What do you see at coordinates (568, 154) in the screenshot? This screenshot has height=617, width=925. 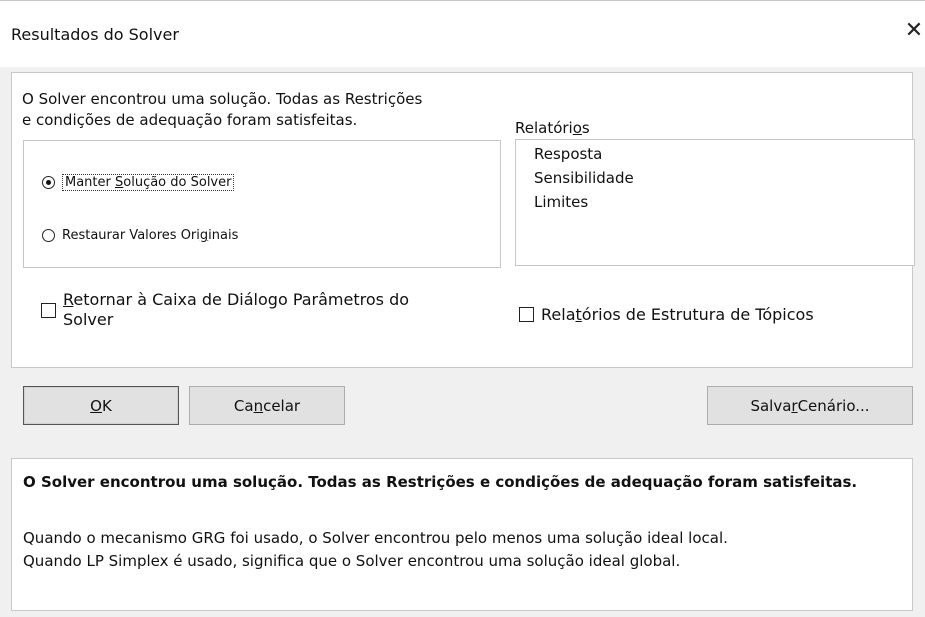 I see `report-item-resposta: Resposta` at bounding box center [568, 154].